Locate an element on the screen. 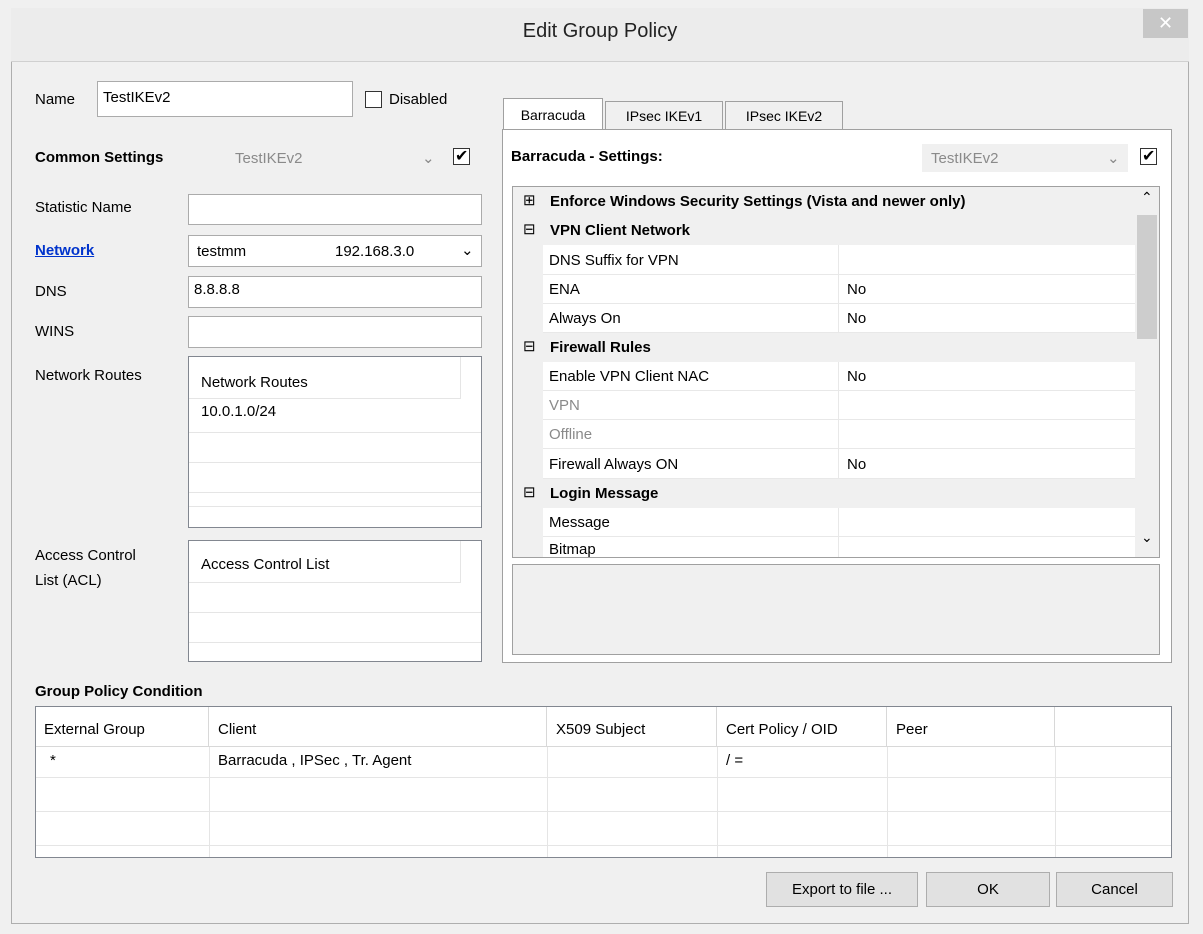 Image resolution: width=1203 pixels, height=934 pixels. category-label: Login Message is located at coordinates (604, 493).